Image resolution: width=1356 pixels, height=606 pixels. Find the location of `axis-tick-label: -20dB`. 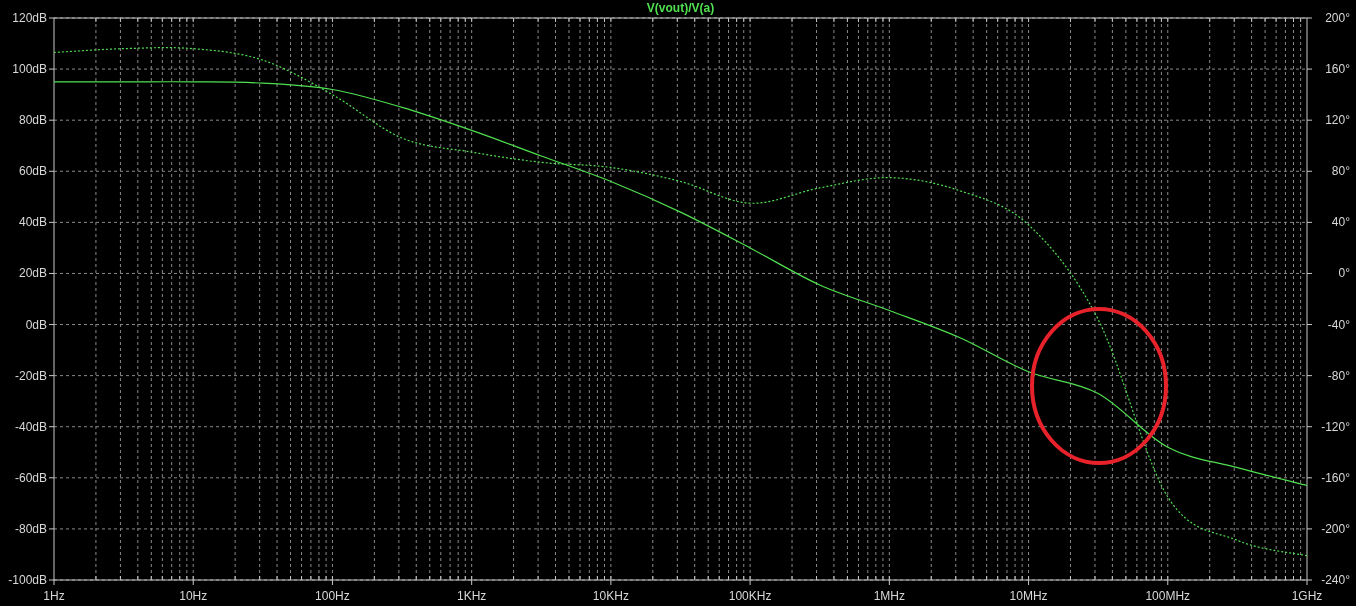

axis-tick-label: -20dB is located at coordinates (30, 375).